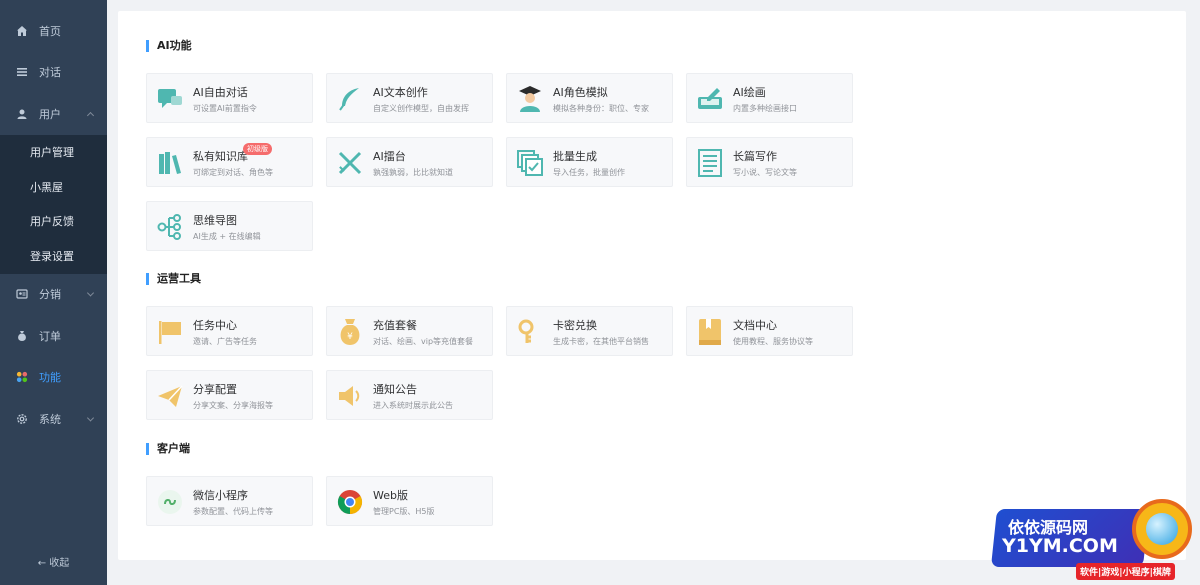 This screenshot has width=1200, height=585. I want to click on menu-item-home: 首页, so click(53, 31).